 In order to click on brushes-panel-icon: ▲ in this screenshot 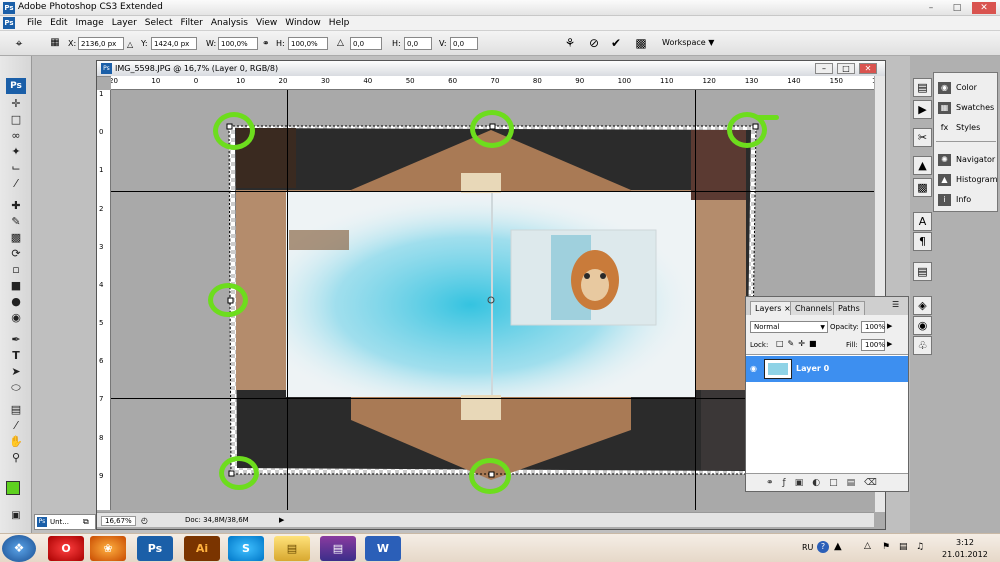, I will do `click(922, 165)`.